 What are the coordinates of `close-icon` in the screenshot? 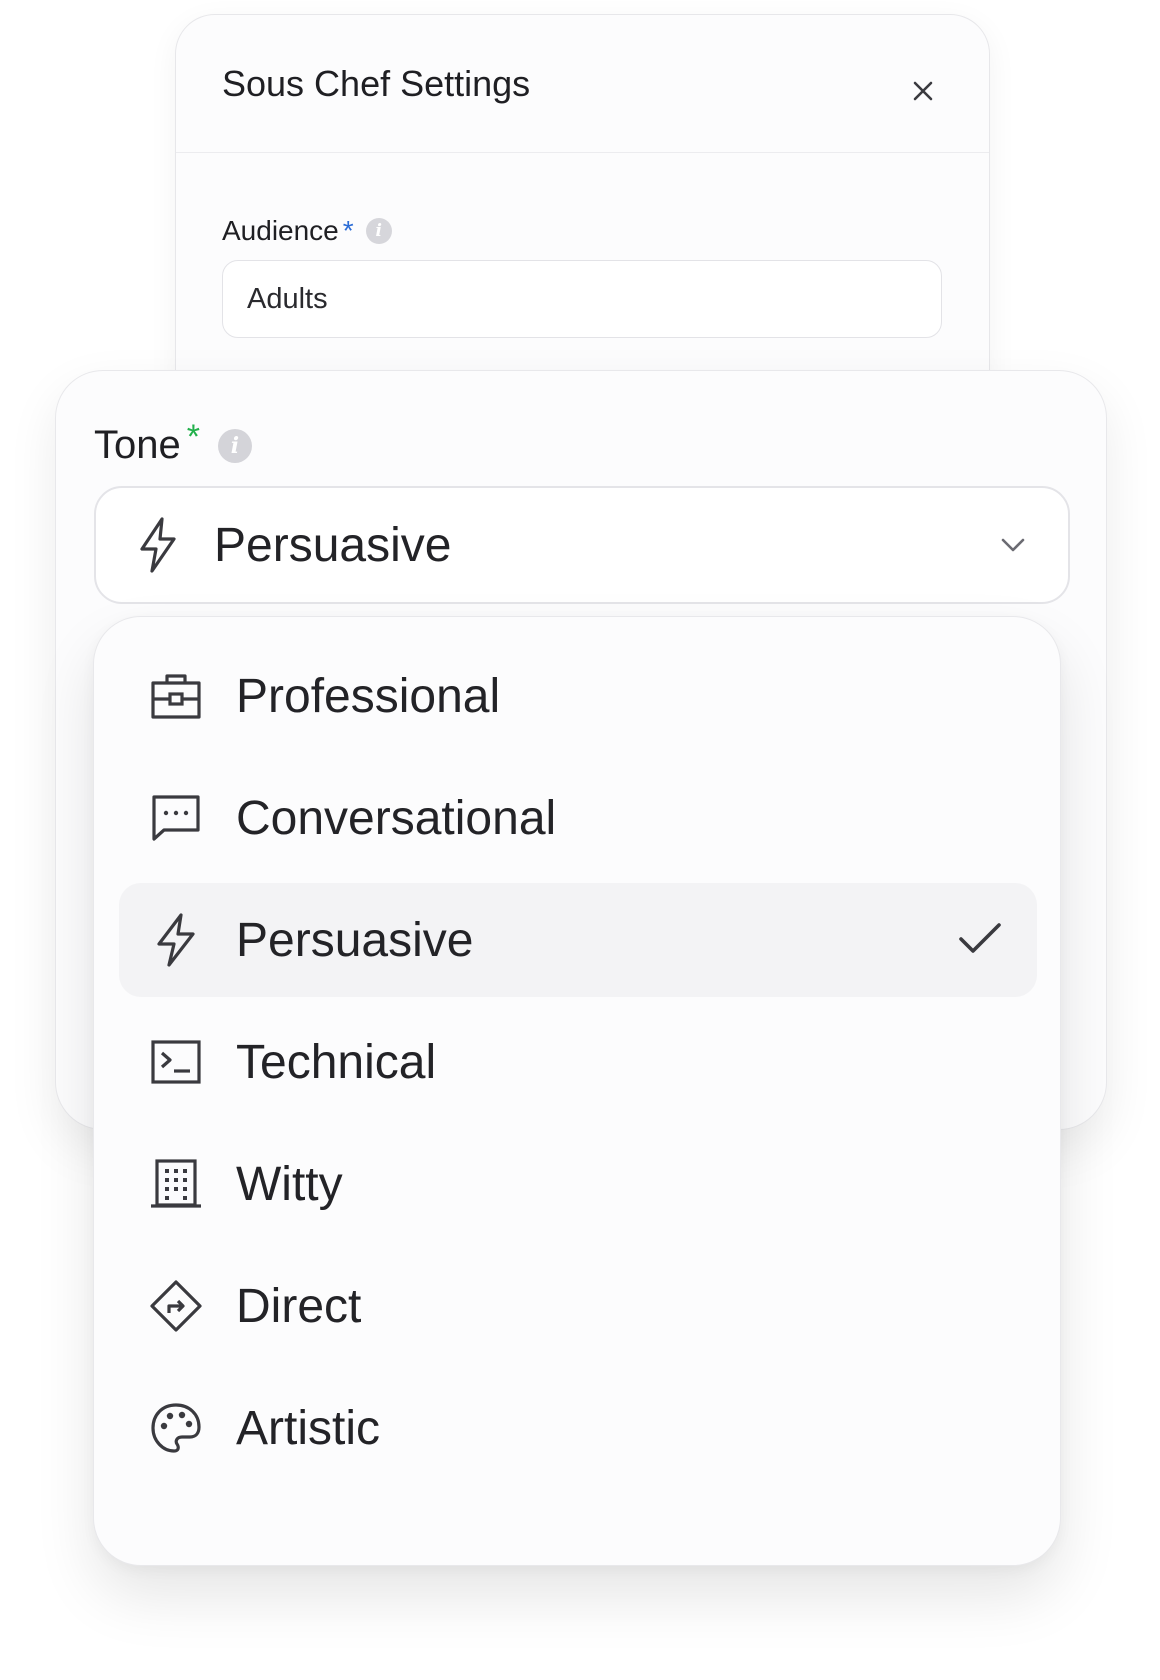 It's located at (923, 91).